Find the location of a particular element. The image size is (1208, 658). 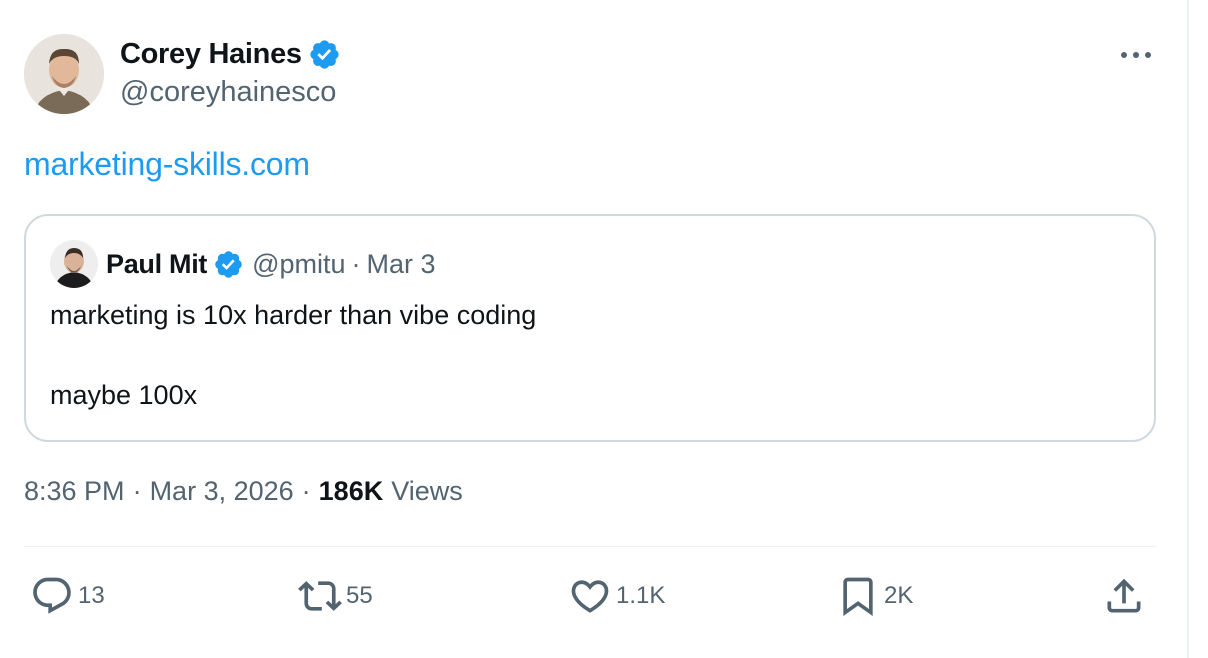

tweet-meta: 8:36 PM · Mar 3, 2026 · 186K Views is located at coordinates (243, 491).